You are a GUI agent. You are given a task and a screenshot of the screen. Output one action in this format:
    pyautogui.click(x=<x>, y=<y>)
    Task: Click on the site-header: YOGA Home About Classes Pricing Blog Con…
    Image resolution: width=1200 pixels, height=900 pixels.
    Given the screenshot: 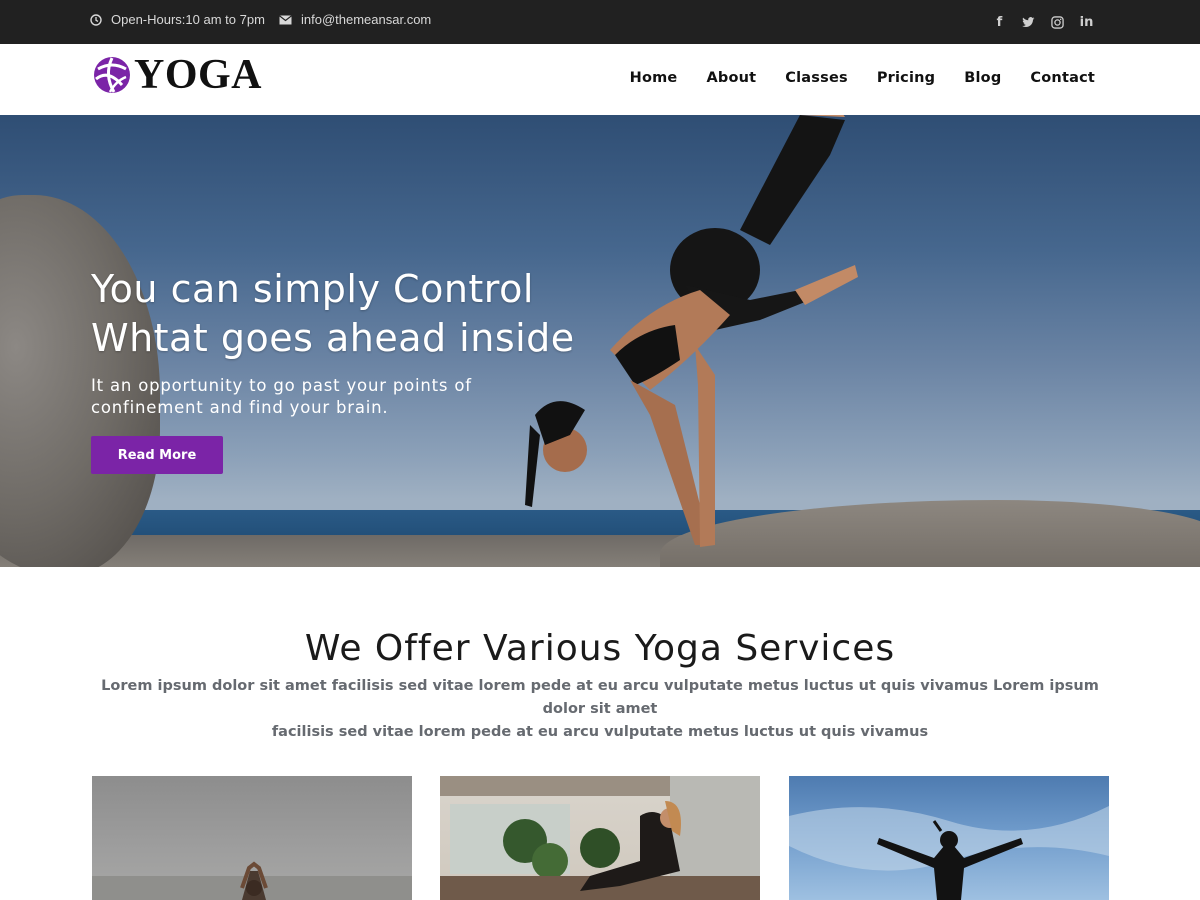 What is the action you would take?
    pyautogui.click(x=600, y=79)
    